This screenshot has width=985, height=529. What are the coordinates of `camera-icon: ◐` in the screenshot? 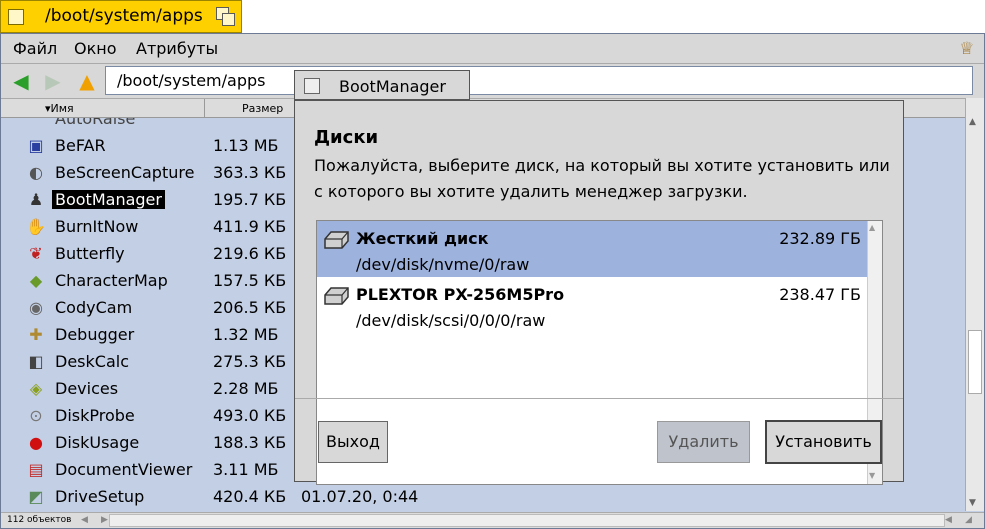 It's located at (36, 172).